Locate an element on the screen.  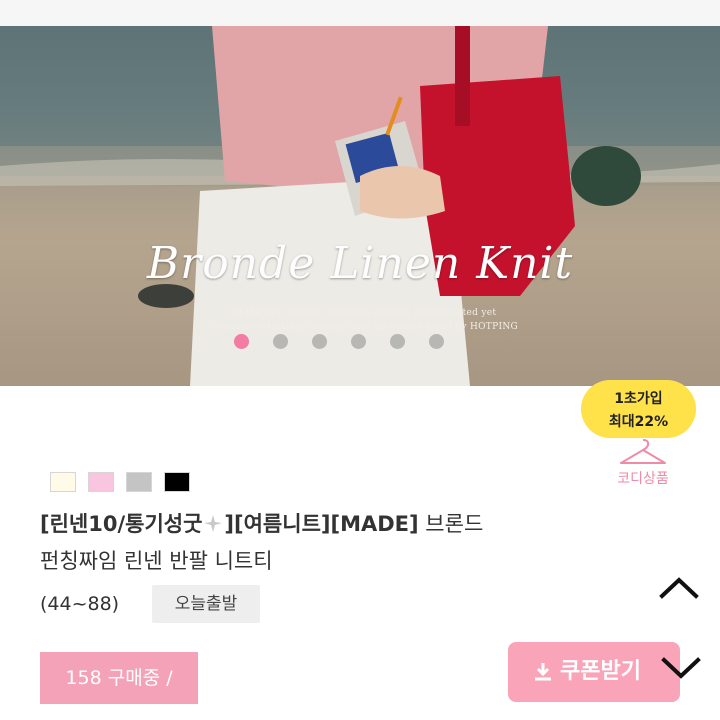
banner-title: Bronde Linen Knit is located at coordinates (360, 263).